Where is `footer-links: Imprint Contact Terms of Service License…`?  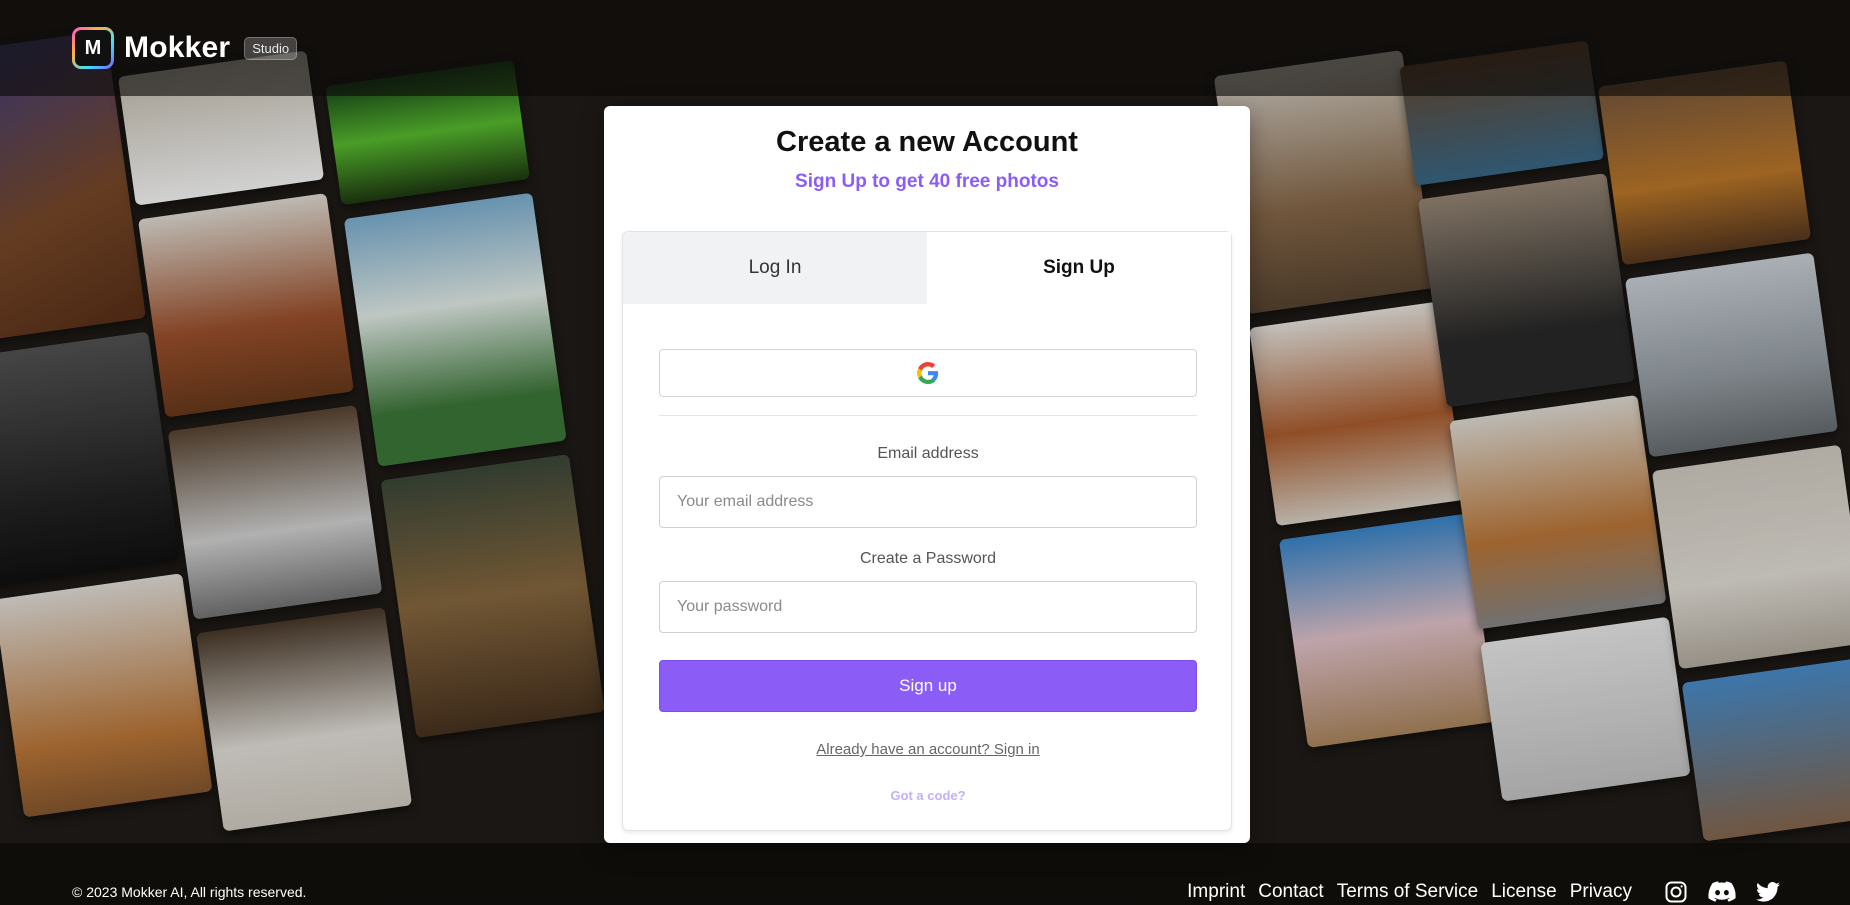
footer-links: Imprint Contact Terms of Service License… is located at coordinates (1409, 892).